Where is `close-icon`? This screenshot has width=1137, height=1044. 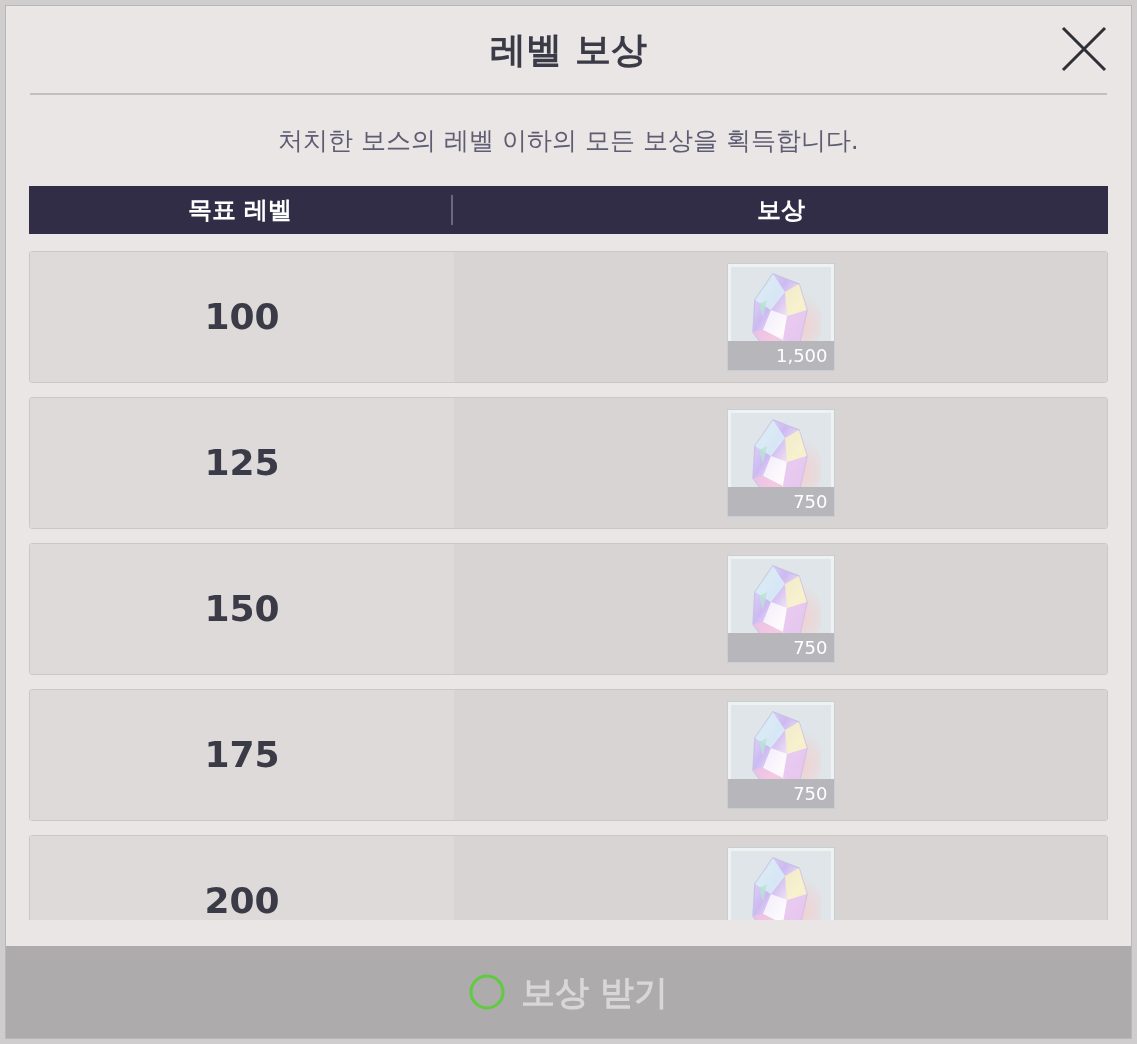 close-icon is located at coordinates (1084, 49).